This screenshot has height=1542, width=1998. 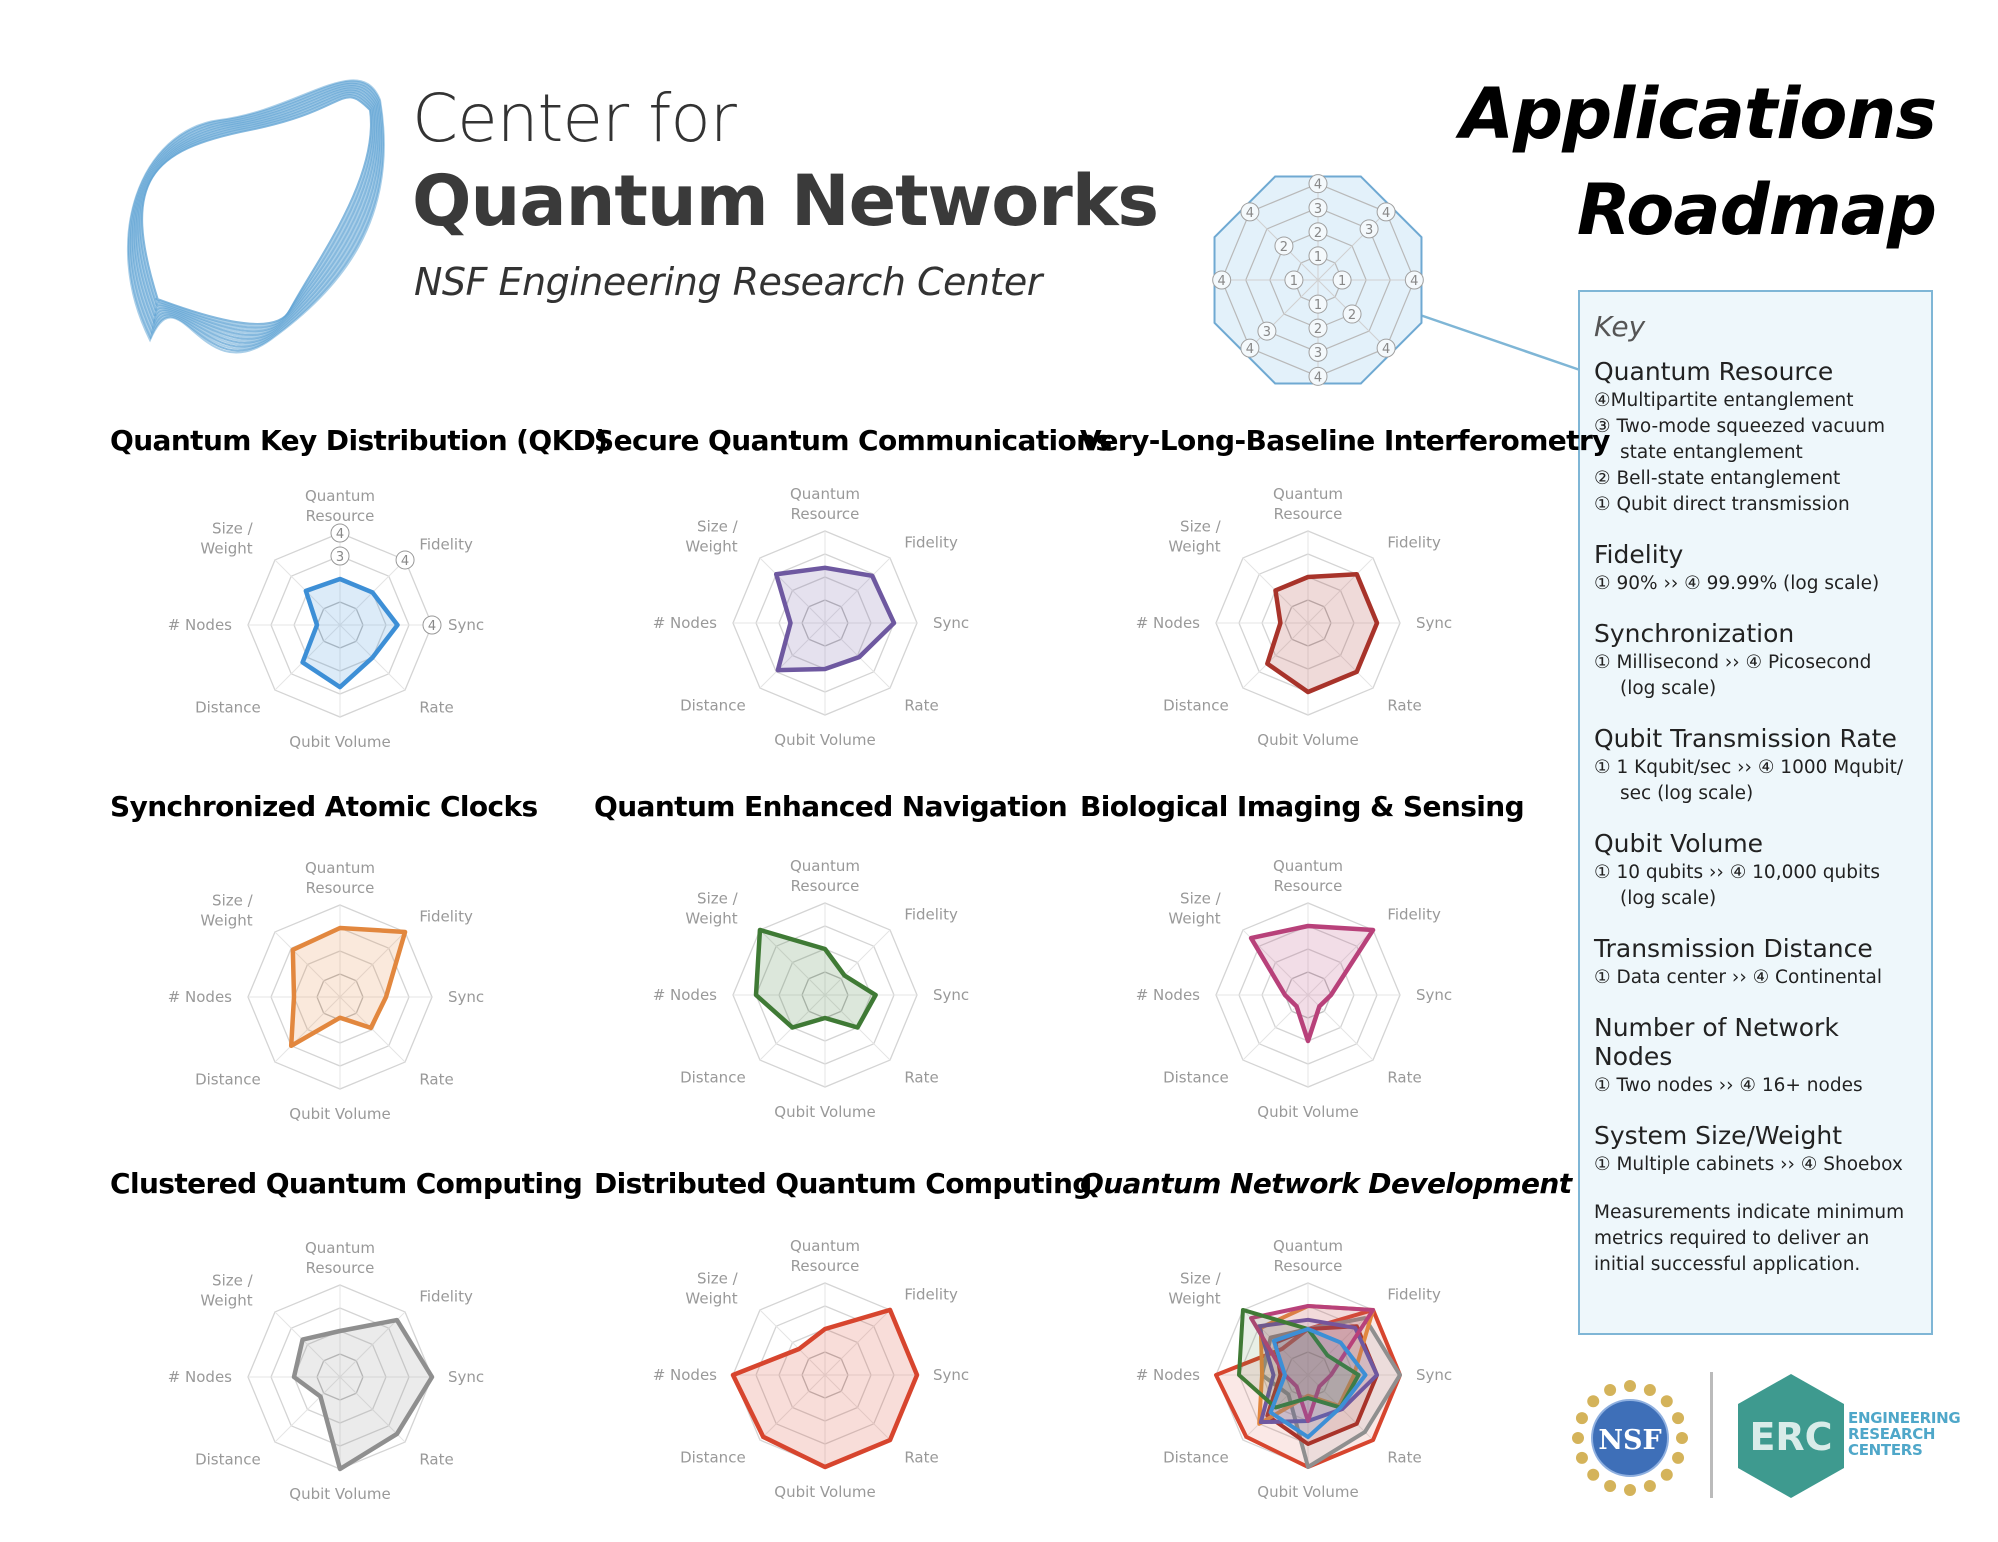 I want to click on page-title-line1: Applications, so click(x=1698, y=114).